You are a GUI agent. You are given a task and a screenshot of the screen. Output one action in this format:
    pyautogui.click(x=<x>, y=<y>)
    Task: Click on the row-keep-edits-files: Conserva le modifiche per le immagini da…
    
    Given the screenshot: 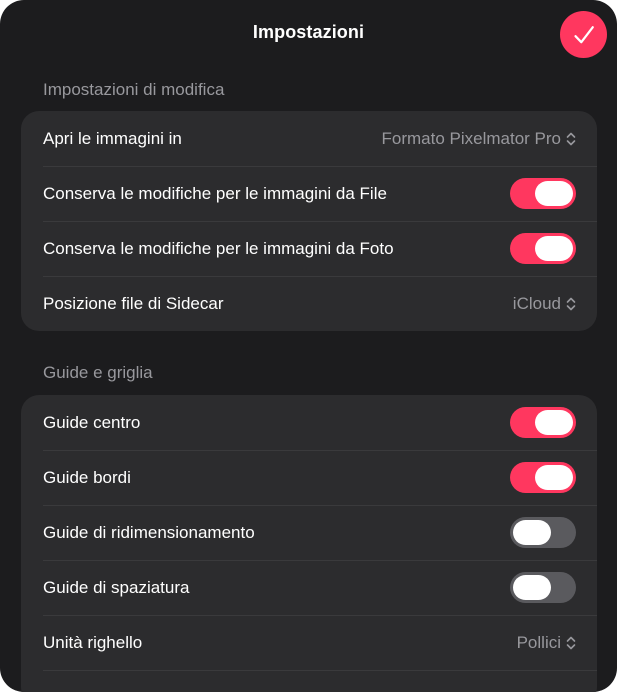 What is the action you would take?
    pyautogui.click(x=309, y=193)
    